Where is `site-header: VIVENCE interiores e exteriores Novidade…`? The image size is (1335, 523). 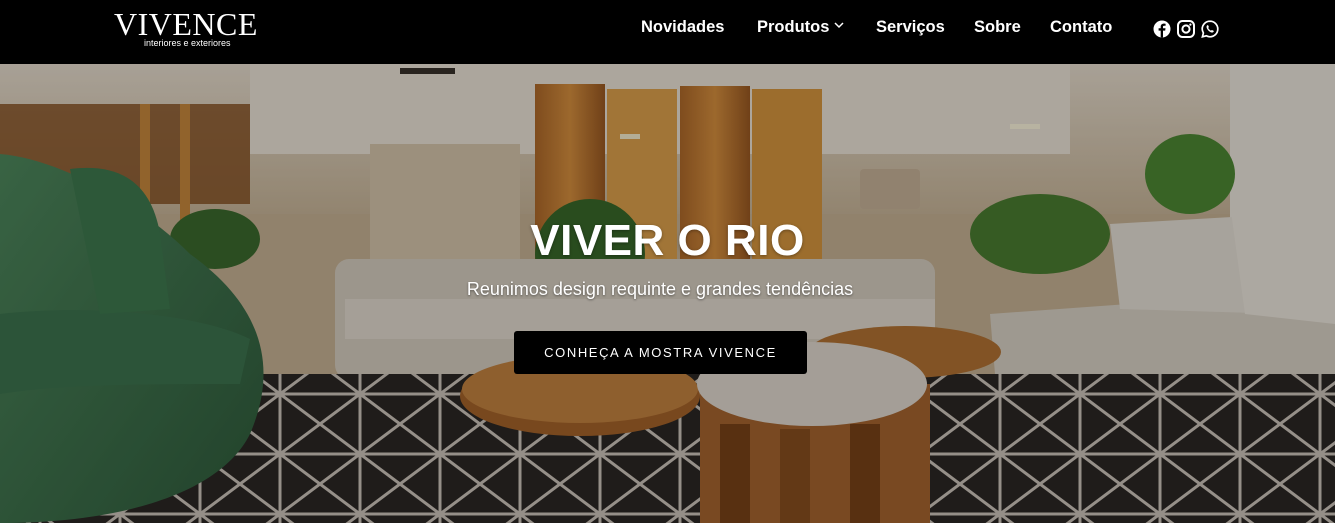 site-header: VIVENCE interiores e exteriores Novidade… is located at coordinates (667, 32).